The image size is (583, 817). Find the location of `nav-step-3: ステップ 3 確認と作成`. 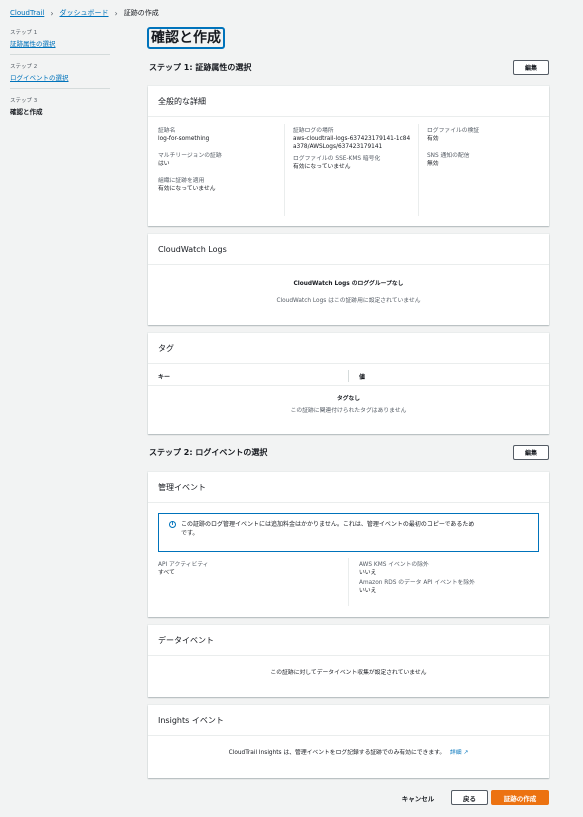

nav-step-3: ステップ 3 確認と作成 is located at coordinates (60, 109).